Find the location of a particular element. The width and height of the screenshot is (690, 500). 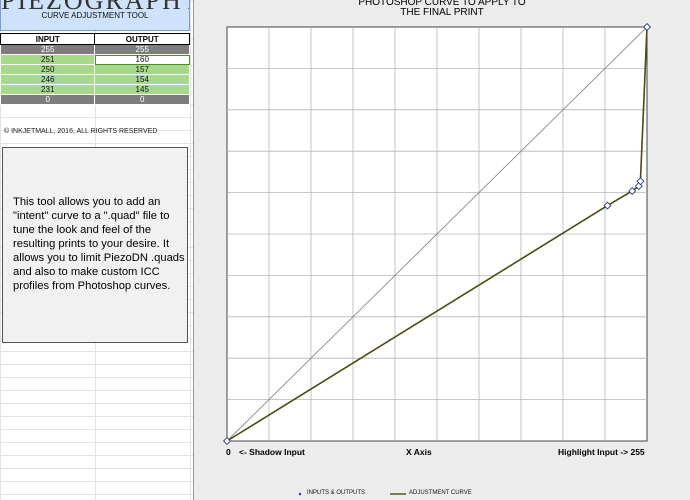

input-column-header: INPUT is located at coordinates (48, 39).